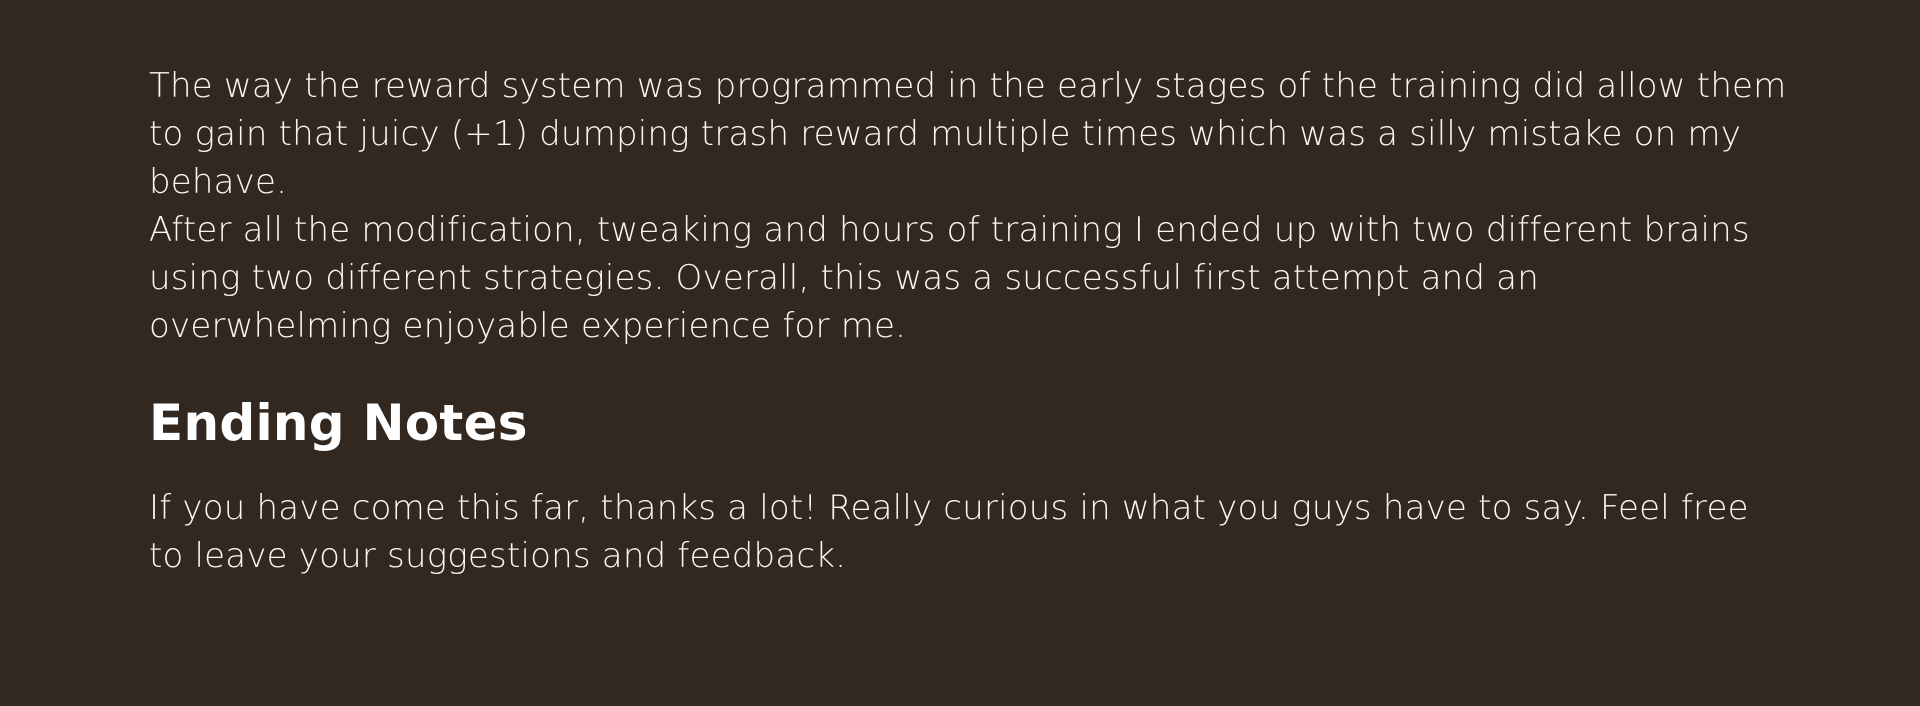  What do you see at coordinates (338, 423) in the screenshot?
I see `section-heading-ending-notes: Ending Notes` at bounding box center [338, 423].